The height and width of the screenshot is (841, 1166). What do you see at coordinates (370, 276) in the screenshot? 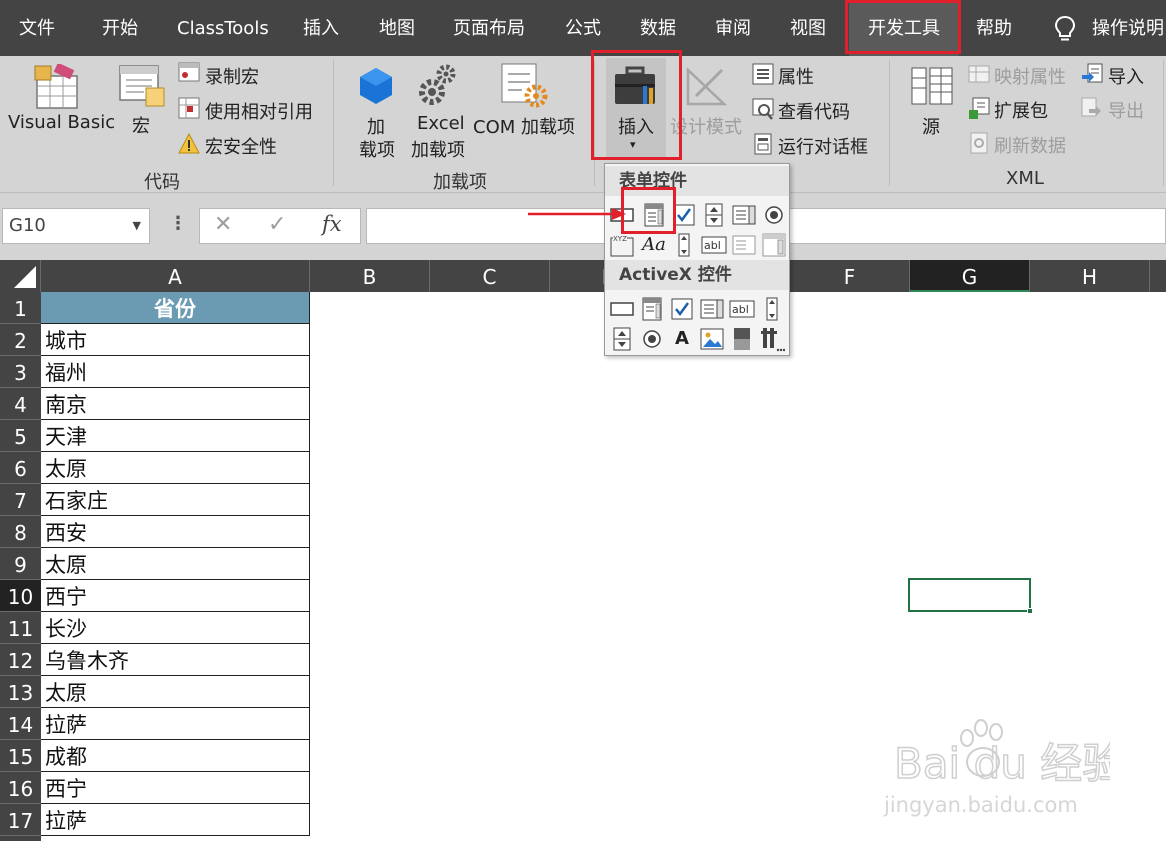
I see `column-header-b: B` at bounding box center [370, 276].